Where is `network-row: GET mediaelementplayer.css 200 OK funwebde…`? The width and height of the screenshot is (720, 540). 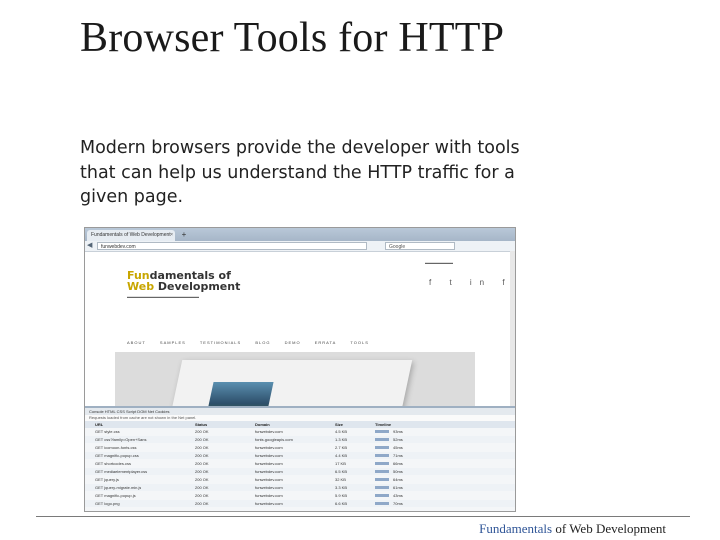 network-row: GET mediaelementplayer.css 200 OK funwebde… is located at coordinates (300, 471).